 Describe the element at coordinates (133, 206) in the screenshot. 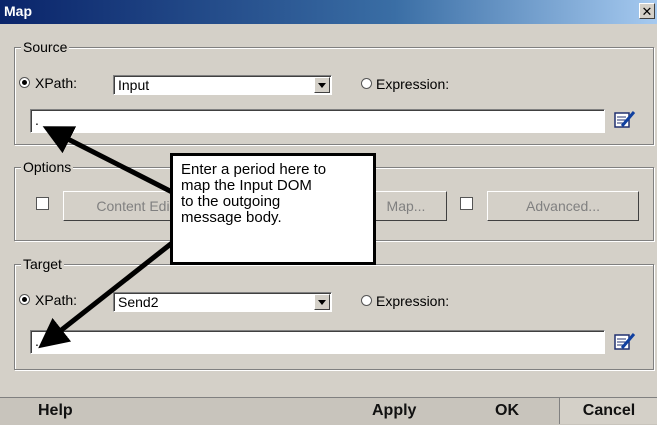

I see `content-editor-label: Content Edi` at that location.